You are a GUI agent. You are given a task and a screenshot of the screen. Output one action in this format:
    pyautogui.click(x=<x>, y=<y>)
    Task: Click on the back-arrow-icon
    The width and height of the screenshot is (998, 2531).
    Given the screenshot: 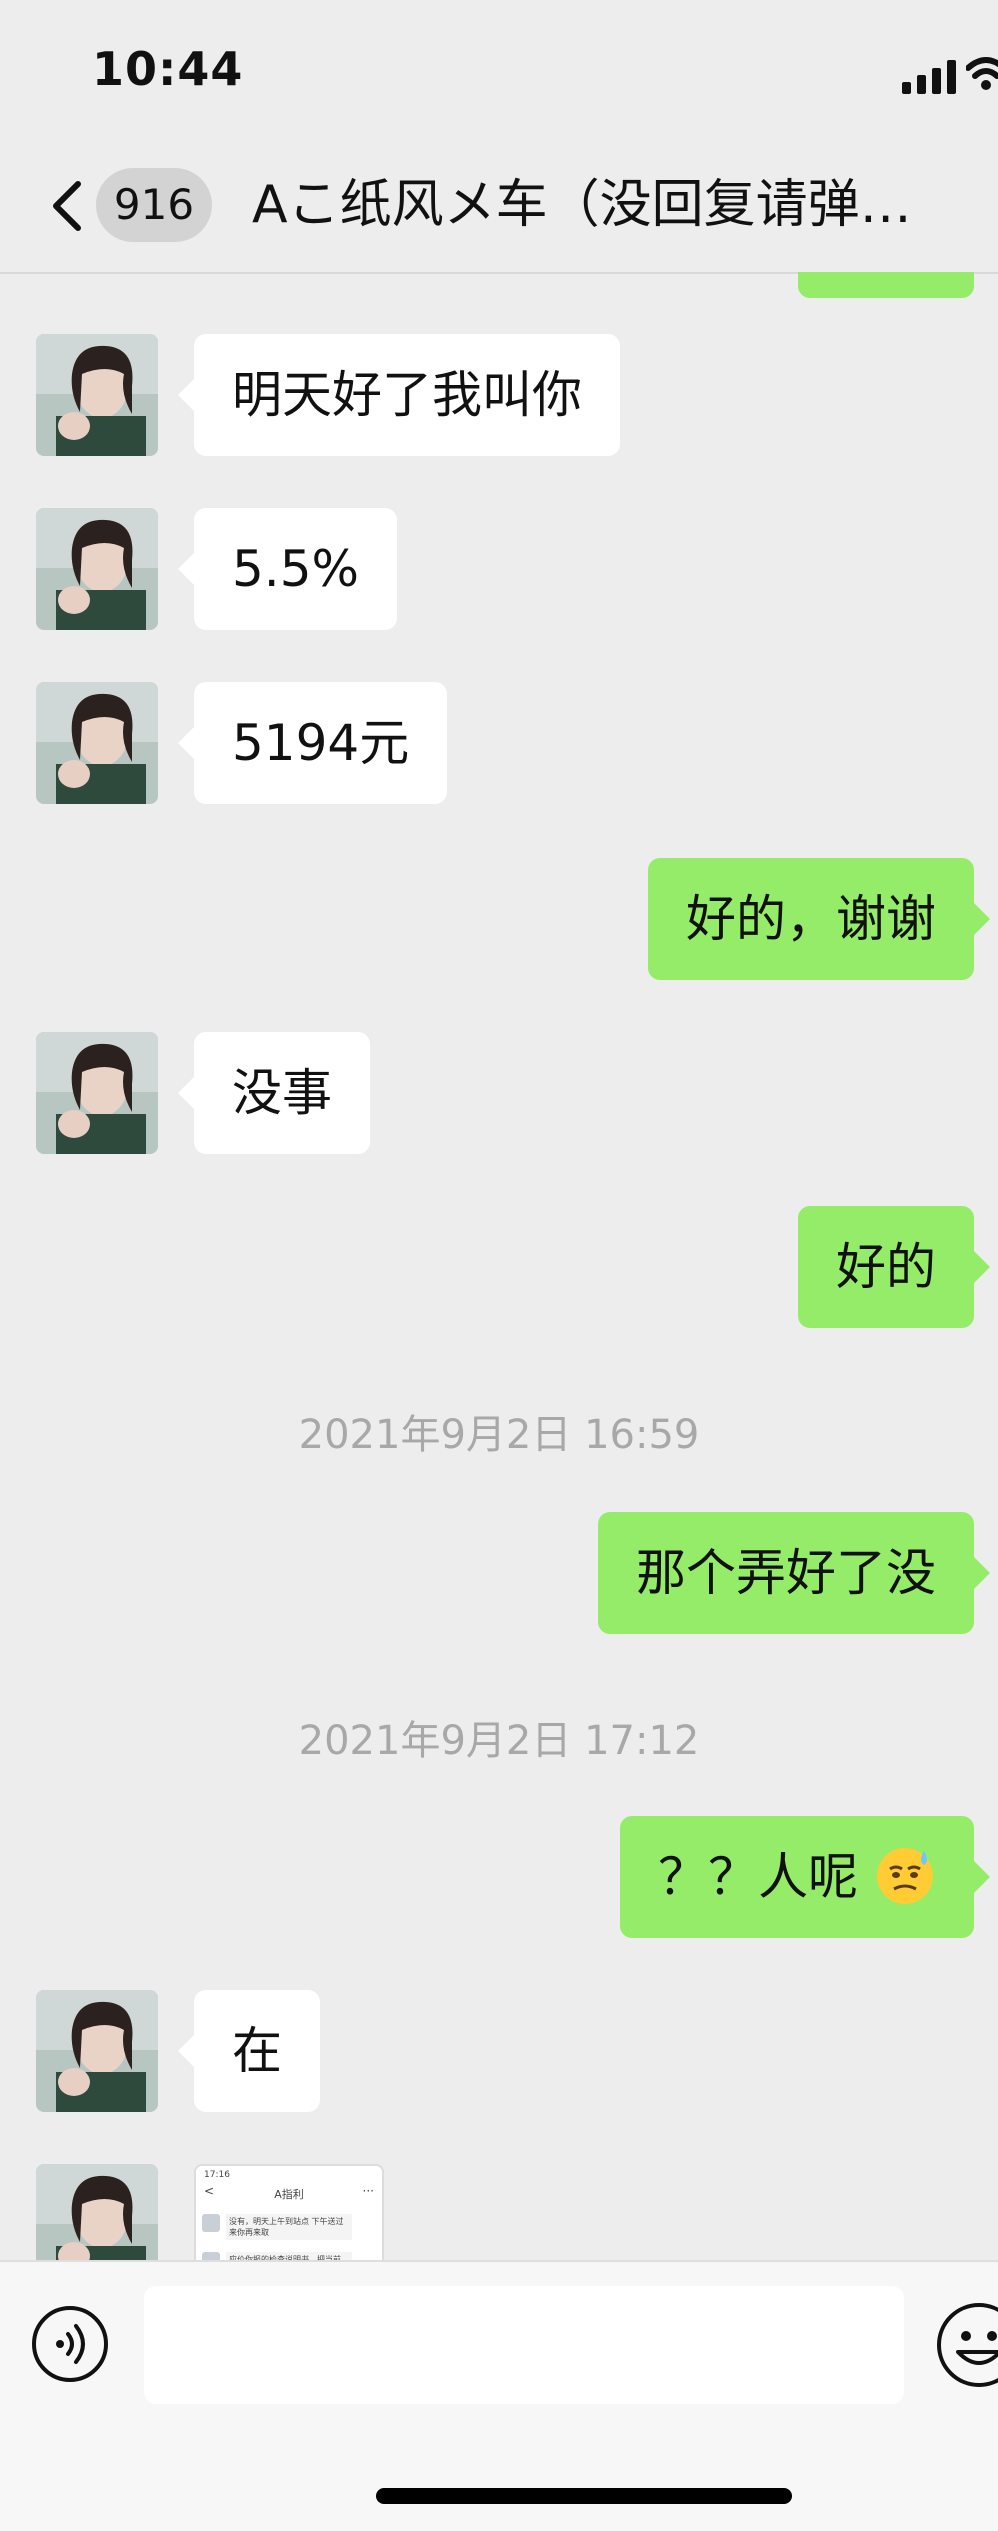 What is the action you would take?
    pyautogui.click(x=70, y=206)
    